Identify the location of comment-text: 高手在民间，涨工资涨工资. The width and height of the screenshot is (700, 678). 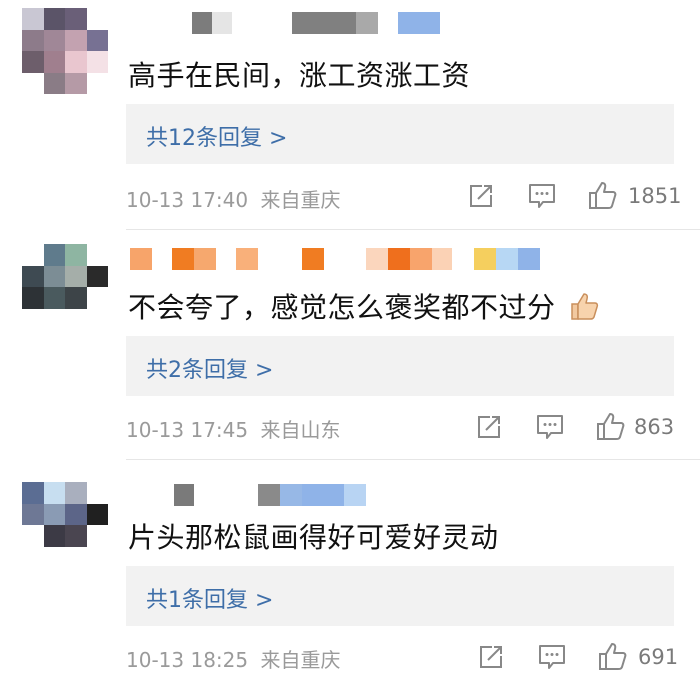
(299, 75).